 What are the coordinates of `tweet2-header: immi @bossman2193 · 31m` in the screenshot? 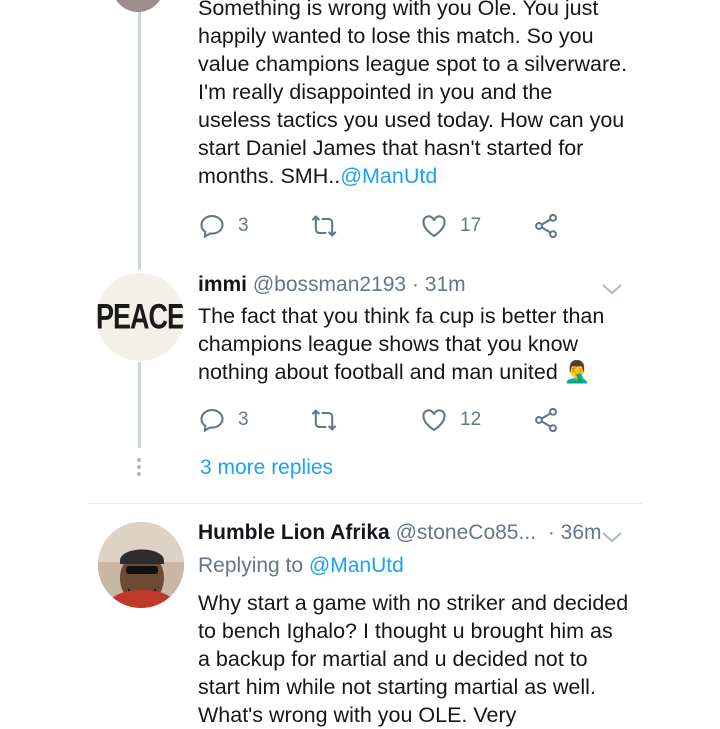 It's located at (332, 285).